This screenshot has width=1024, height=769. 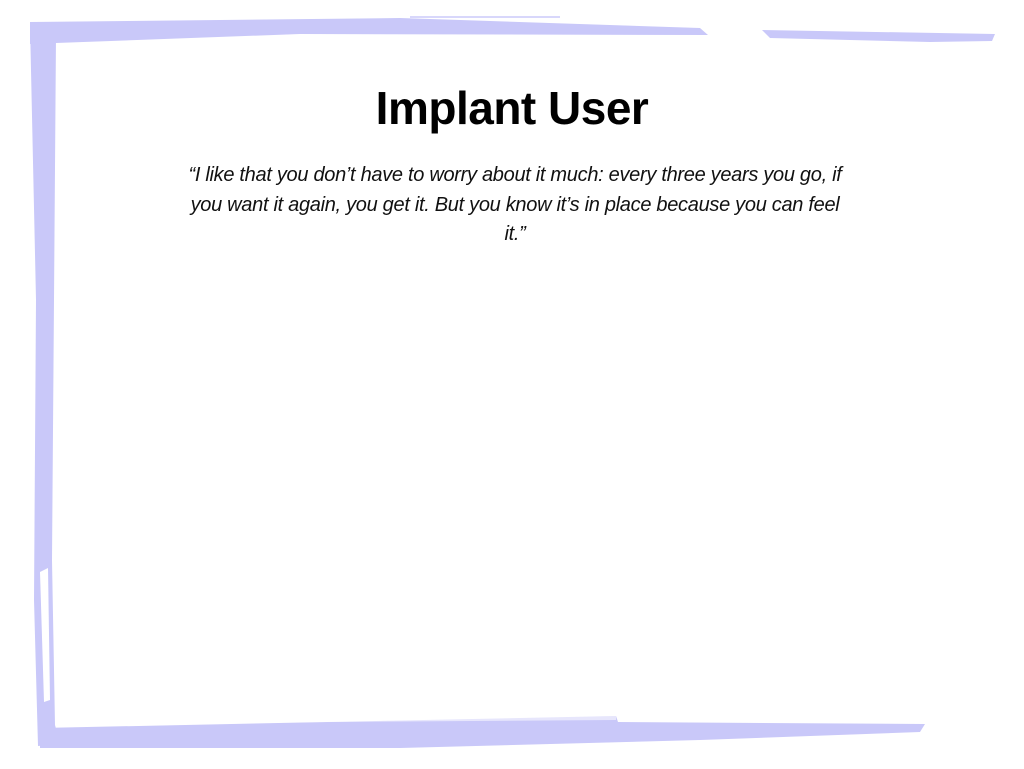 What do you see at coordinates (485, 17) in the screenshot?
I see `frame-top-thin-stroke` at bounding box center [485, 17].